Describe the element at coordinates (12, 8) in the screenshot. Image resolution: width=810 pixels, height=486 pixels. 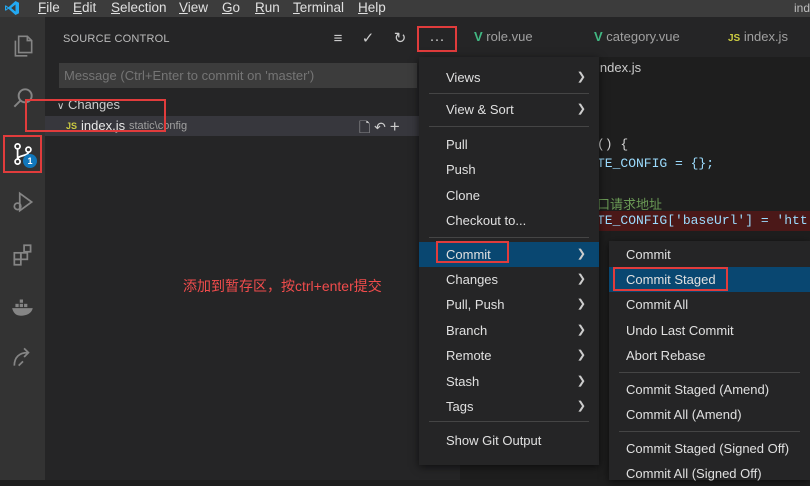
I see `vscode-logo-icon` at that location.